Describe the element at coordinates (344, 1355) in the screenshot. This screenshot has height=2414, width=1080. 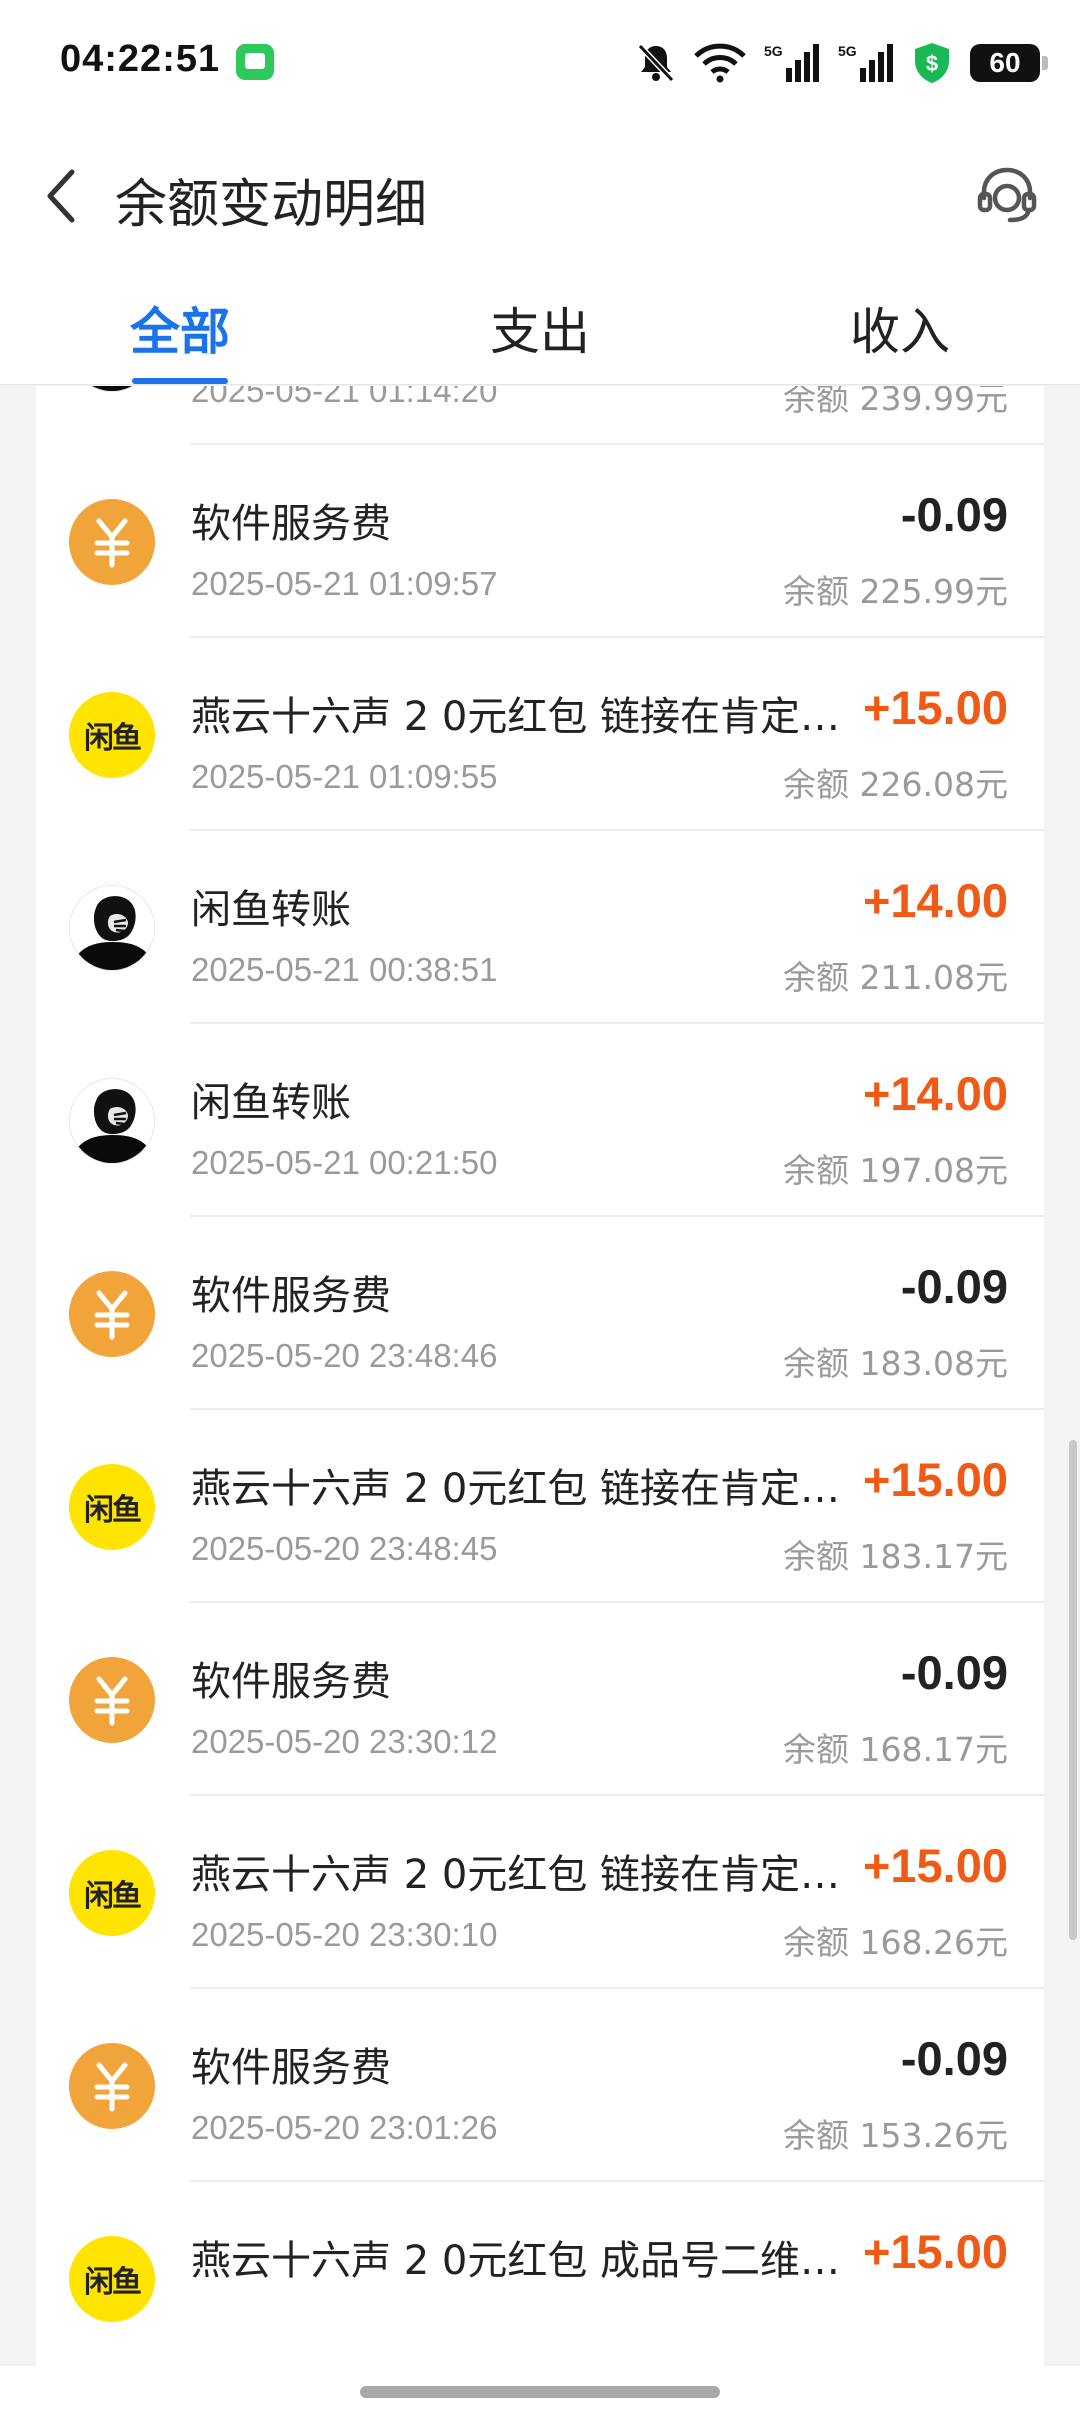
I see `transaction-time: 2025-05-20 23:48:46` at that location.